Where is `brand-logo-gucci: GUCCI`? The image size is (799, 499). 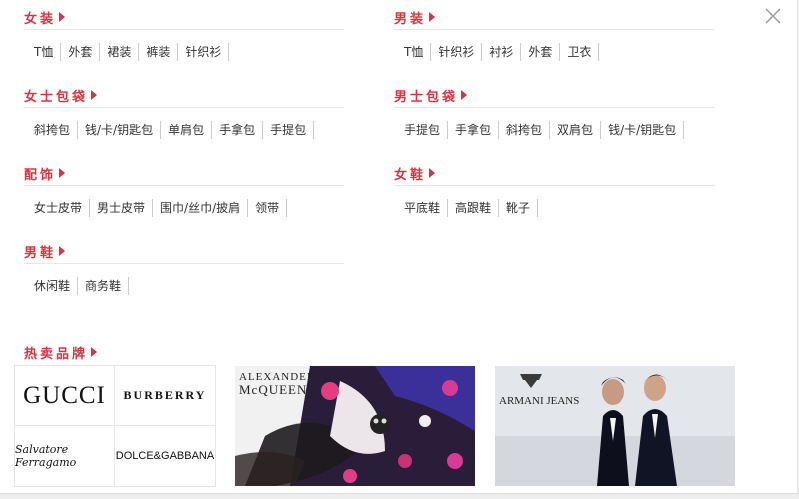
brand-logo-gucci: GUCCI is located at coordinates (65, 396).